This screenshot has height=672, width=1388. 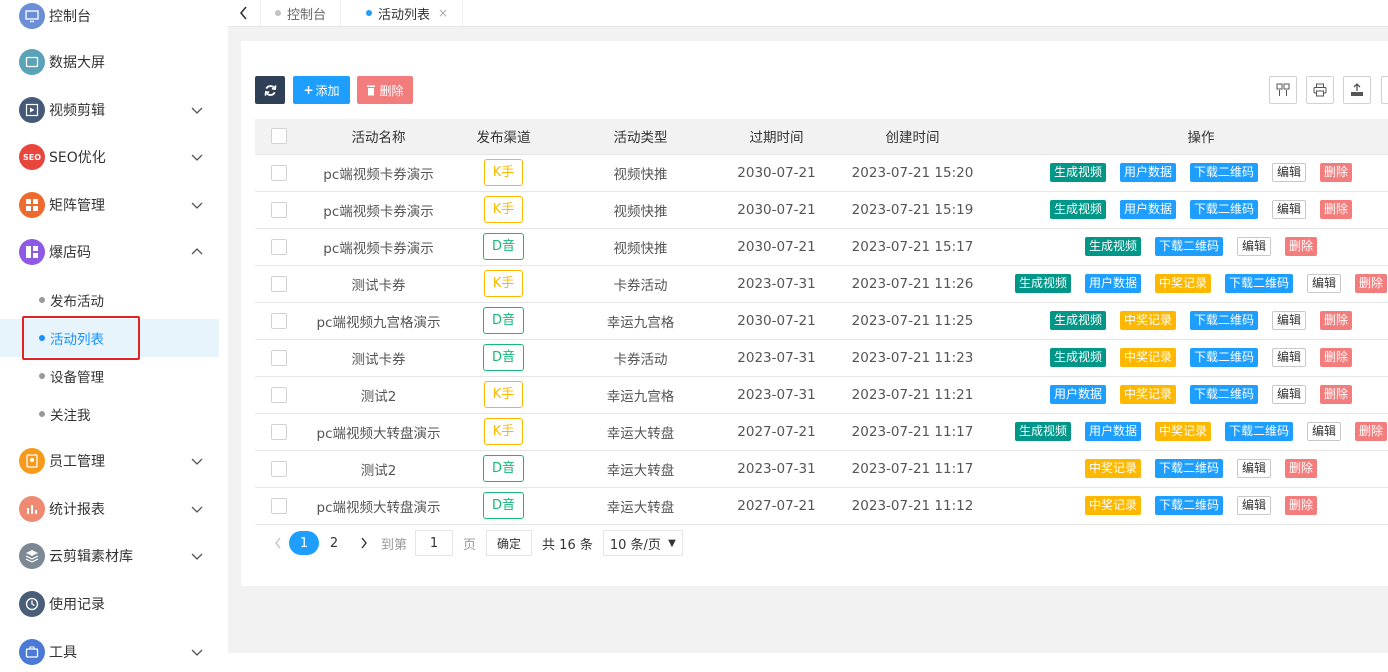 I want to click on sidebar-item-history: 使用记录, so click(x=109, y=604).